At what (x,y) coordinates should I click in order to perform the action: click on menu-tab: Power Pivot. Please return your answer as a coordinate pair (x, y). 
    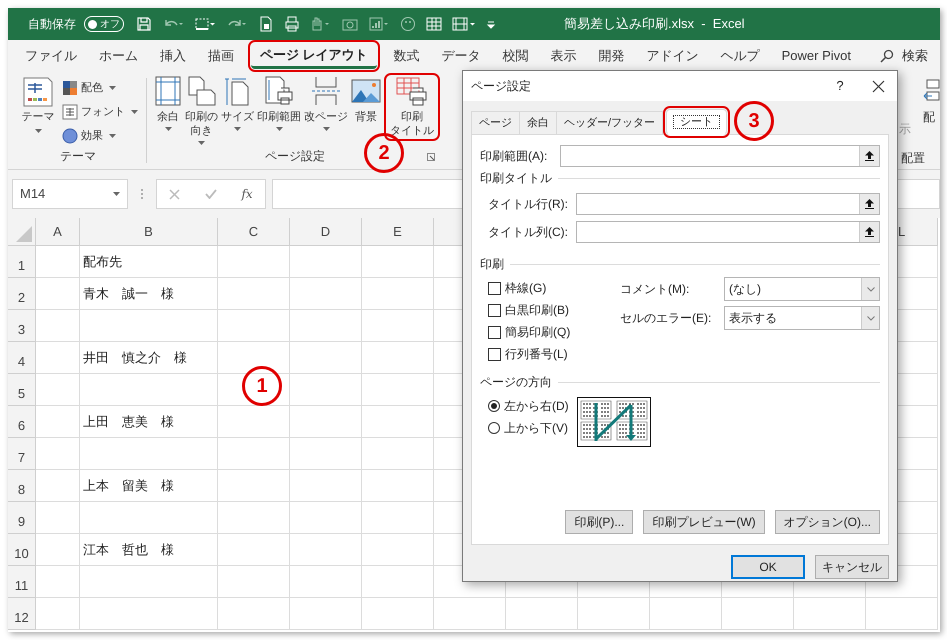
    Looking at the image, I should click on (816, 56).